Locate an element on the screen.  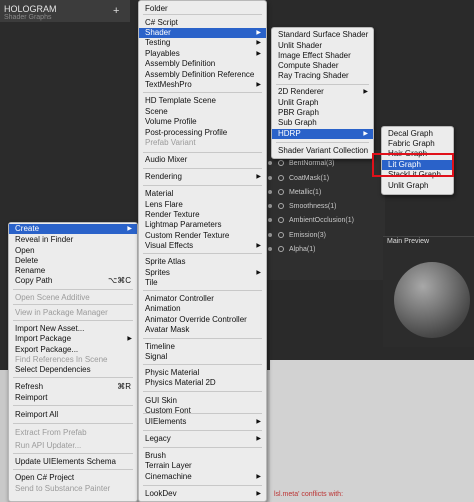
menu-item-ray-tracing-shader: Ray Tracing Shader is located at coordinates (322, 76).